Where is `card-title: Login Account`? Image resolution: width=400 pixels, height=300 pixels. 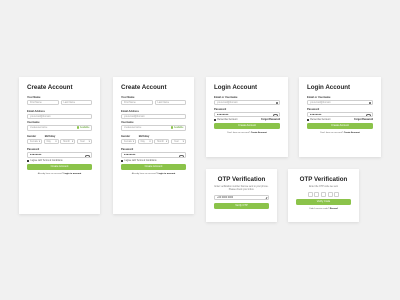
card-title: Login Account is located at coordinates (236, 87).